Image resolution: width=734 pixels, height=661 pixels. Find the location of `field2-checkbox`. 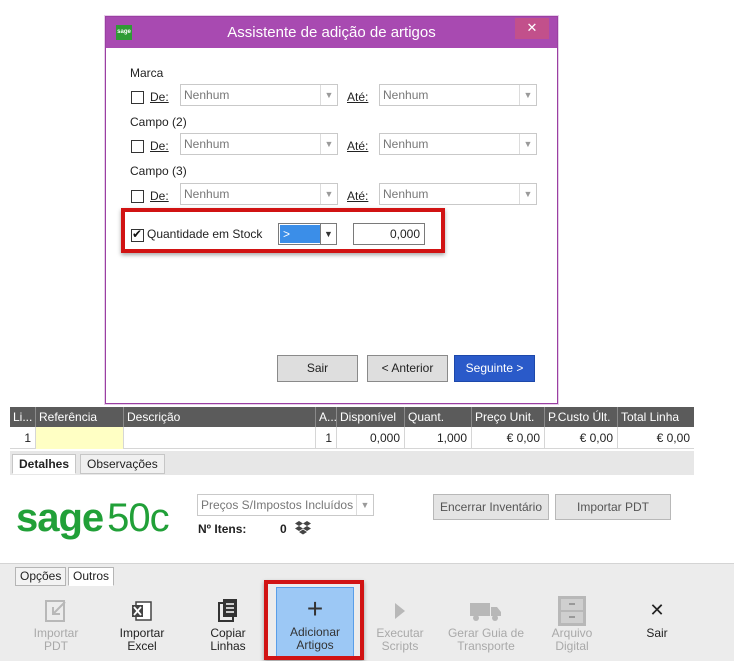

field2-checkbox is located at coordinates (137, 146).